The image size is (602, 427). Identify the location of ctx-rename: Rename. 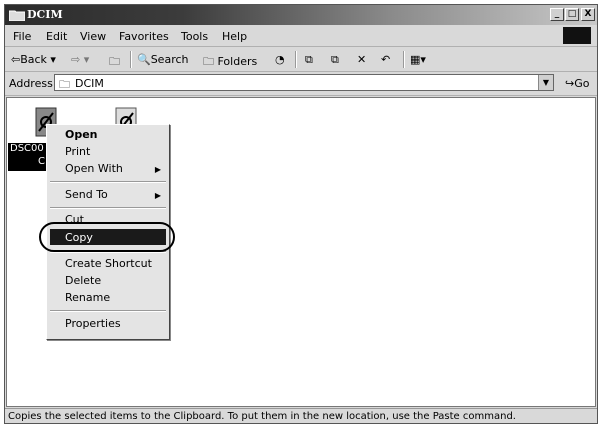
(87, 297).